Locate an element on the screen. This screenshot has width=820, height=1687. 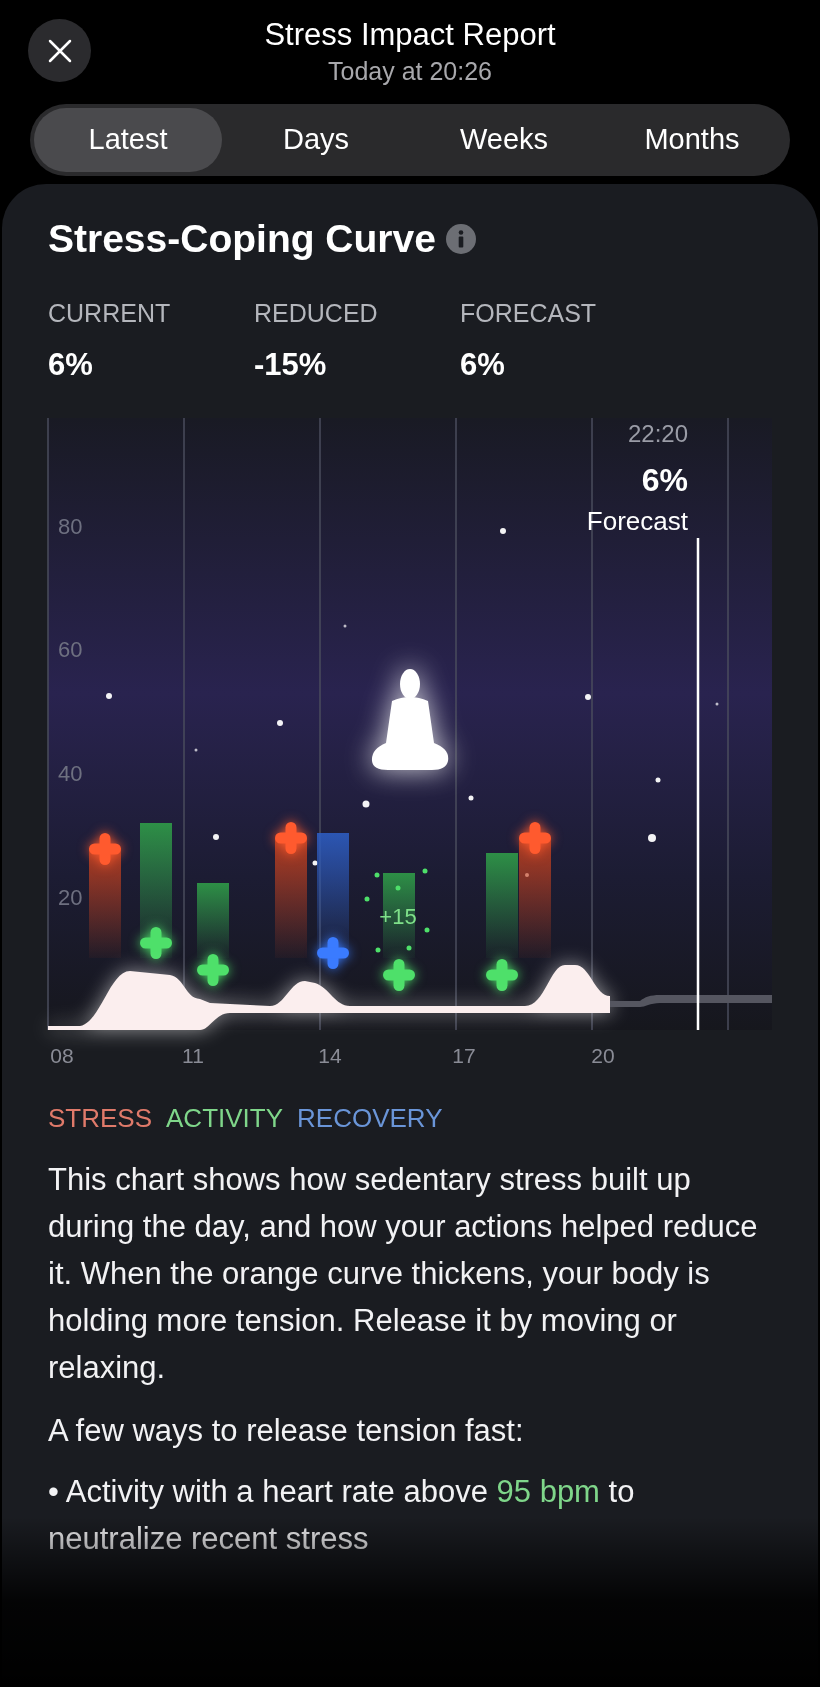
stat-value: -15% is located at coordinates (291, 365).